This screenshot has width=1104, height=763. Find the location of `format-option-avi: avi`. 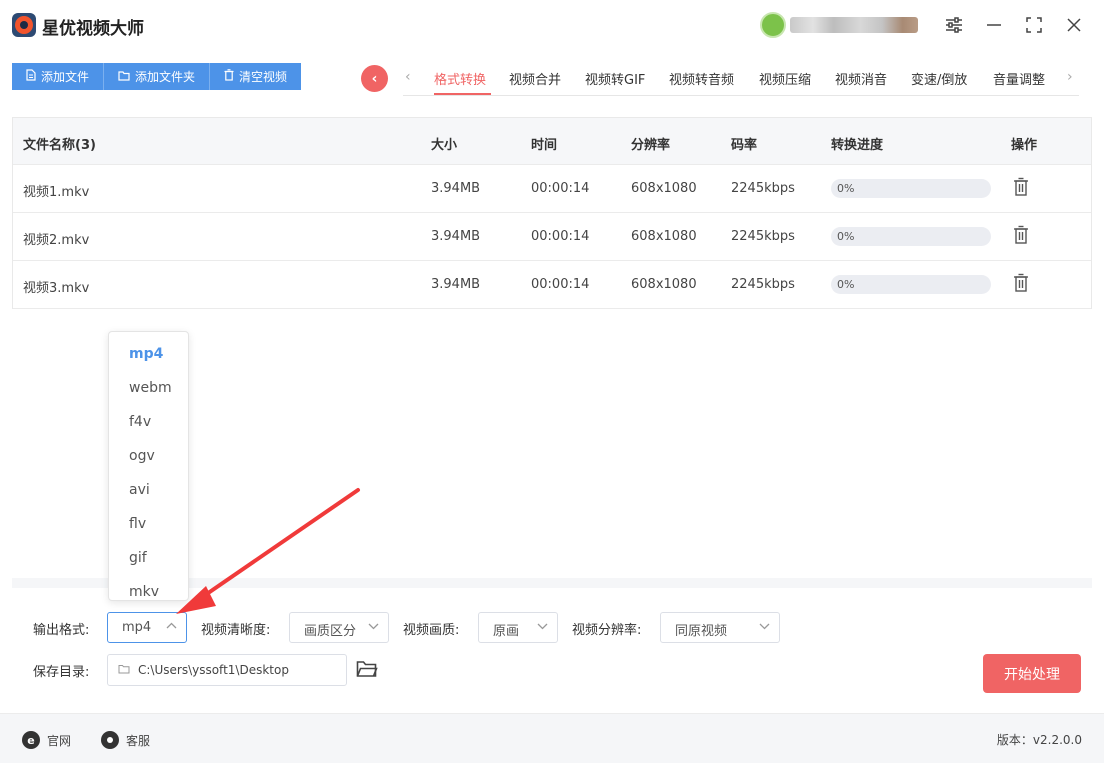

format-option-avi: avi is located at coordinates (139, 490).